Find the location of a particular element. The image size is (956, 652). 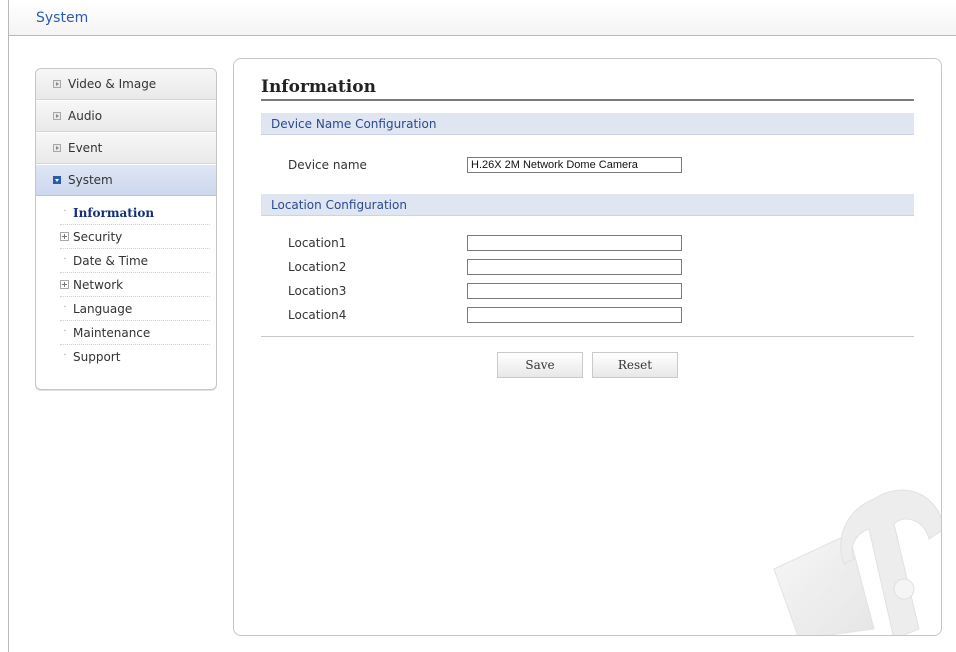

sidebar-item-date-time: · Date & Time is located at coordinates (135, 261).